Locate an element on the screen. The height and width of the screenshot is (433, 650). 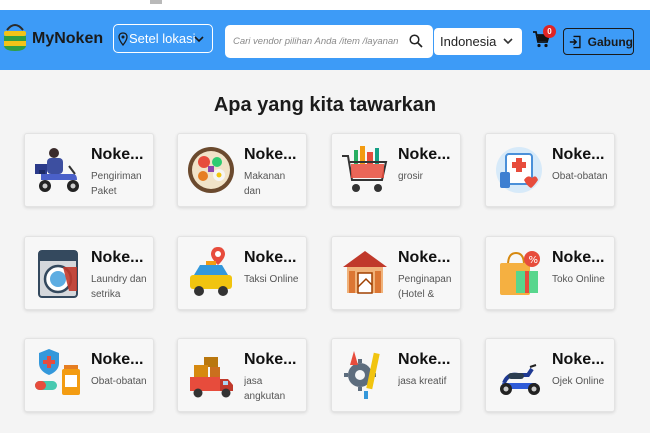
search-icon is located at coordinates (416, 41).